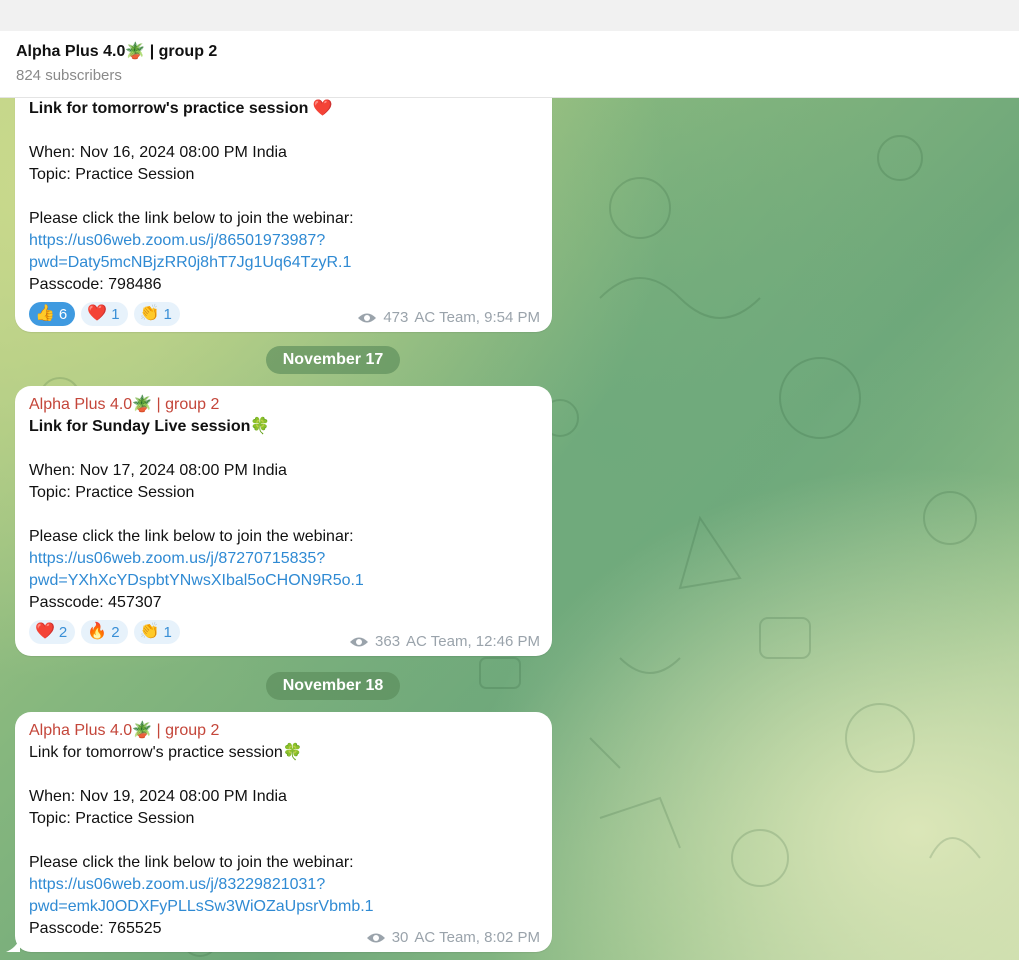 This screenshot has width=1019, height=960. I want to click on reaction-heart: ❤️ 2, so click(52, 632).